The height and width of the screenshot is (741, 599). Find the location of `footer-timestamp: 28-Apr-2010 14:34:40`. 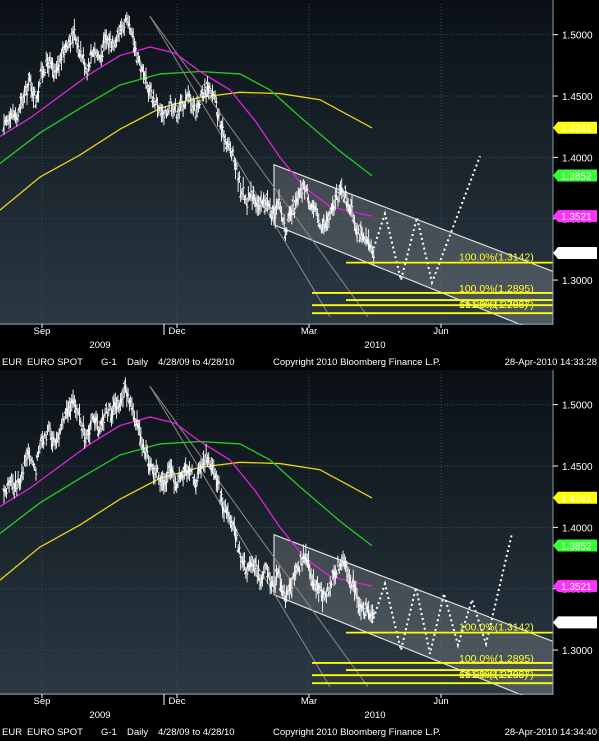

footer-timestamp: 28-Apr-2010 14:34:40 is located at coordinates (551, 732).